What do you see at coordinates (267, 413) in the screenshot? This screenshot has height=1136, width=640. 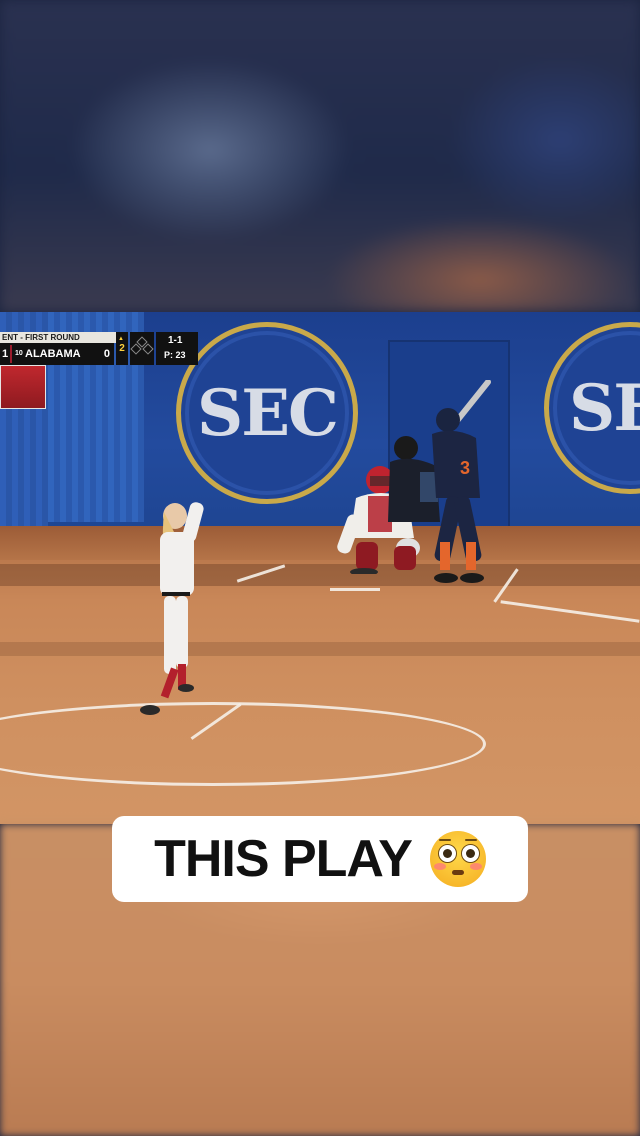 I see `sec-logo: SEC` at bounding box center [267, 413].